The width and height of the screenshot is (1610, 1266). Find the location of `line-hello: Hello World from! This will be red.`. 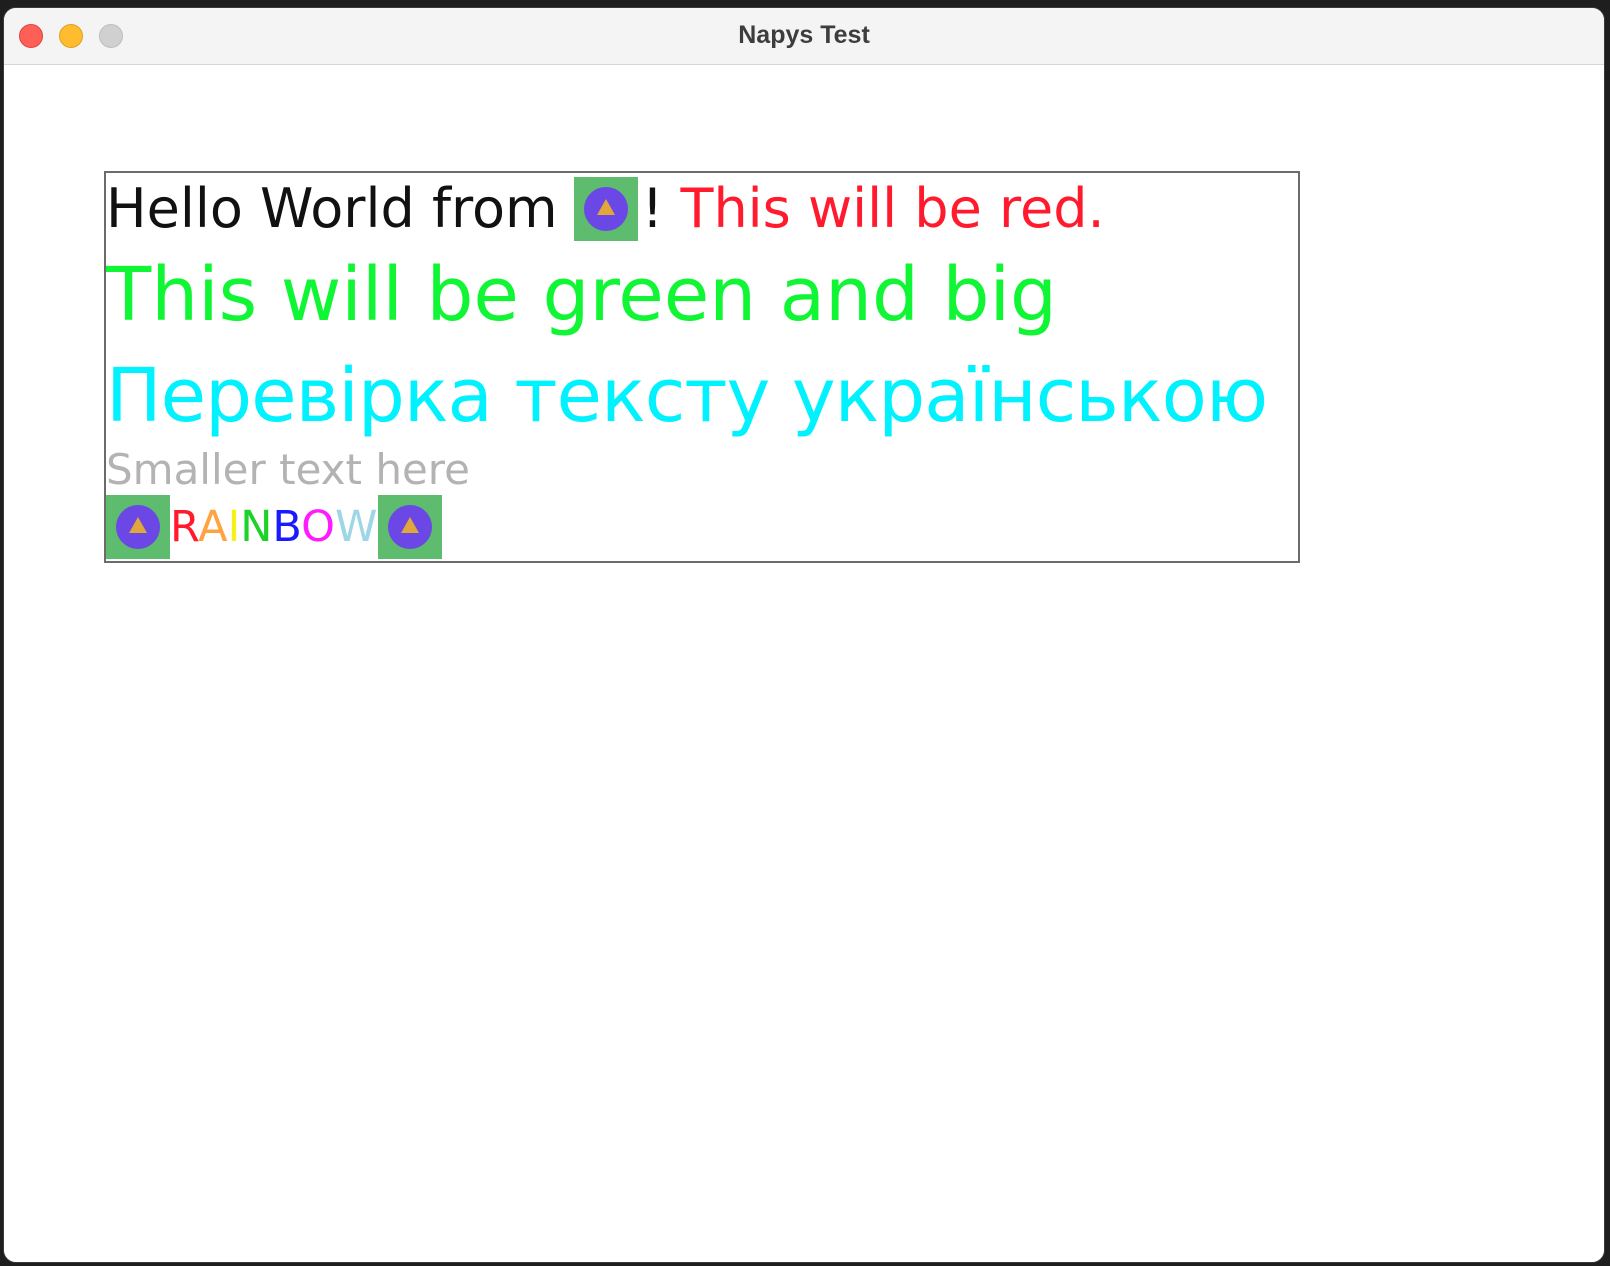

line-hello: Hello World from! This will be red. is located at coordinates (605, 209).